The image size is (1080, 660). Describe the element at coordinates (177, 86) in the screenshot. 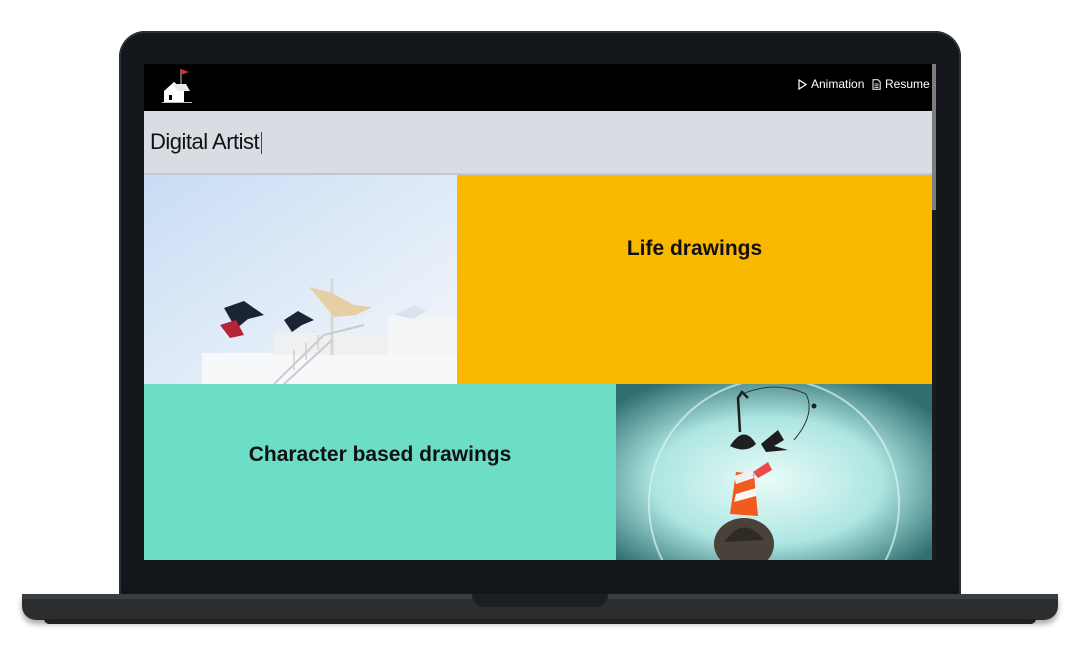

I see `house-with-flag-logo` at that location.